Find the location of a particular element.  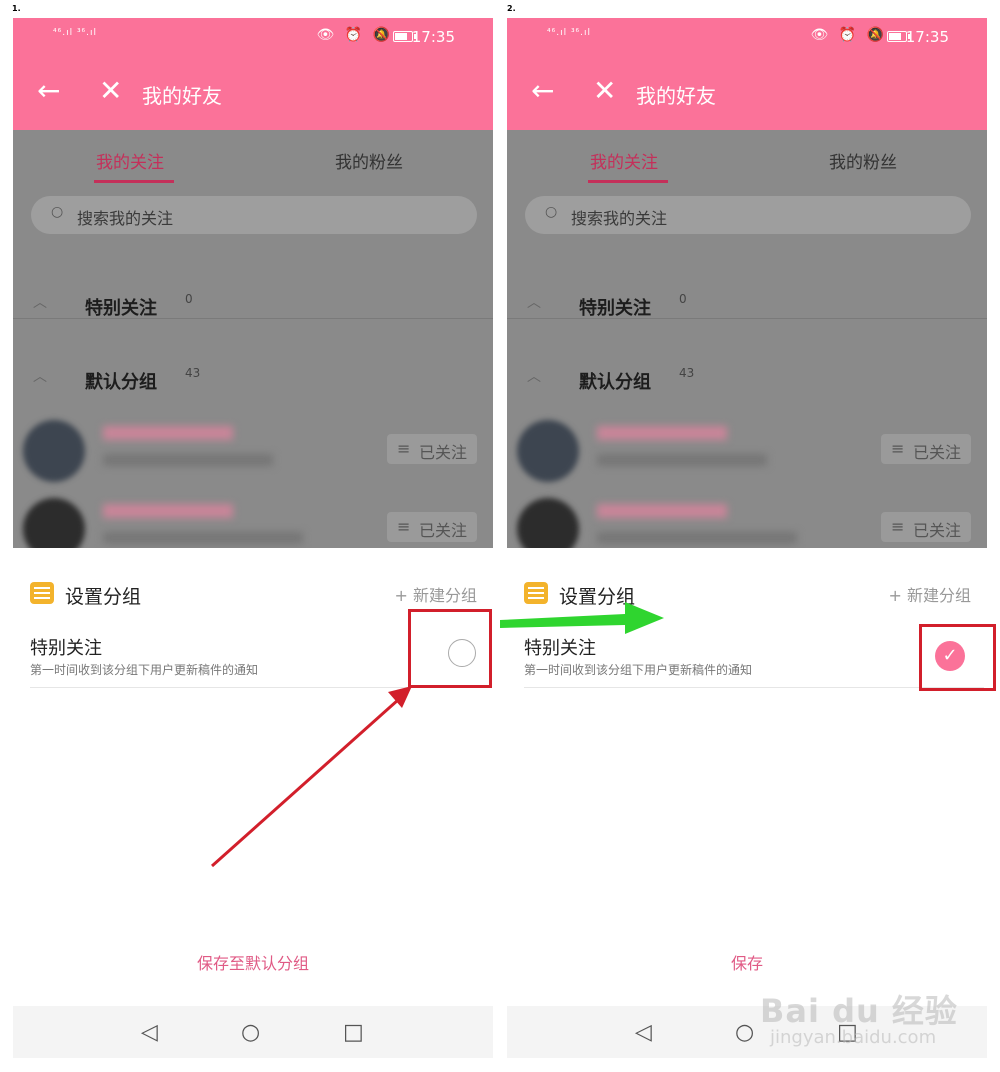

save-to-default-button: 保存至默认分组 is located at coordinates (253, 962).